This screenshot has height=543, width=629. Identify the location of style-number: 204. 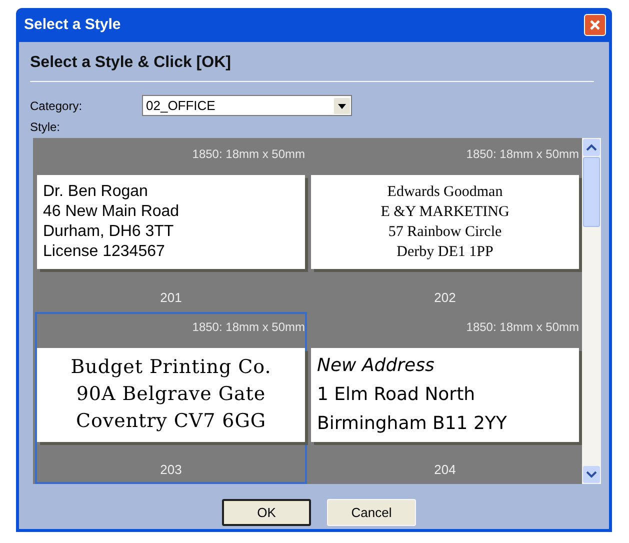
(445, 470).